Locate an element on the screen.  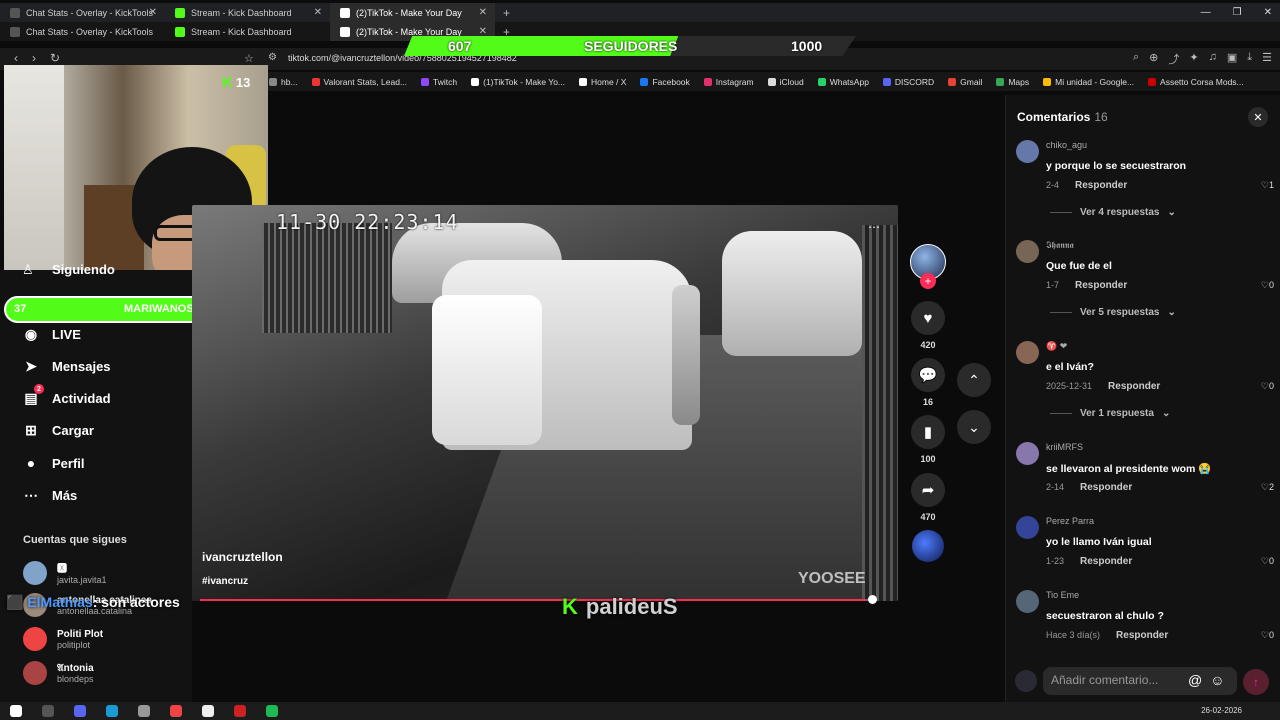
video-progress-bar is located at coordinates (538, 599).